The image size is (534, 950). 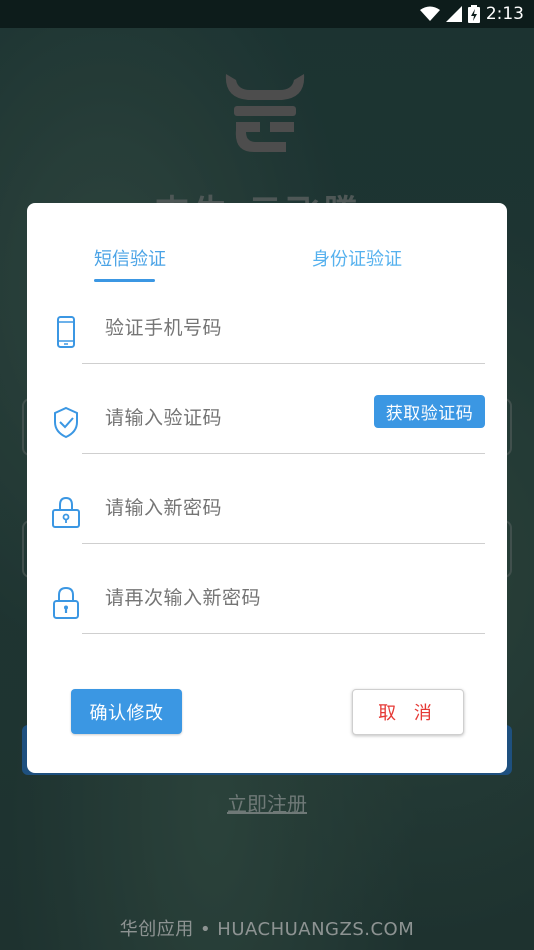 What do you see at coordinates (473, 14) in the screenshot?
I see `battery-icon` at bounding box center [473, 14].